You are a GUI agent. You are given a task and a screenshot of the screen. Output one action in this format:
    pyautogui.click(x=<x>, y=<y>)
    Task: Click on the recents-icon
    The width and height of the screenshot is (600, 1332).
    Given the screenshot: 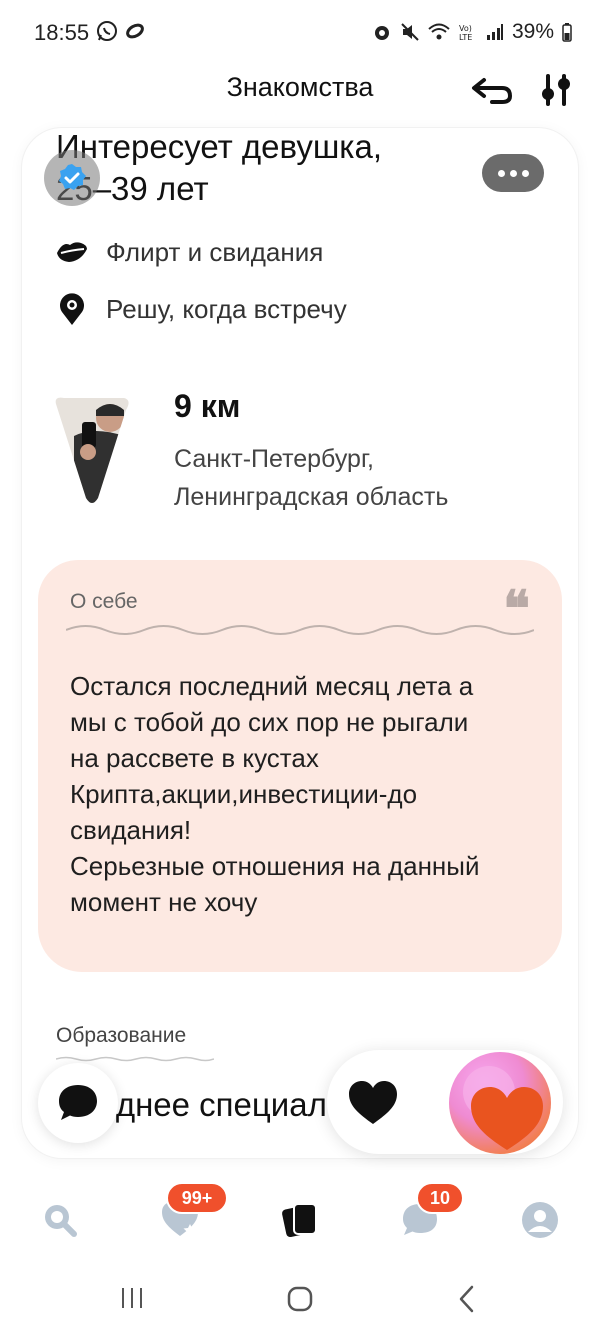 What is the action you would take?
    pyautogui.click(x=132, y=1298)
    